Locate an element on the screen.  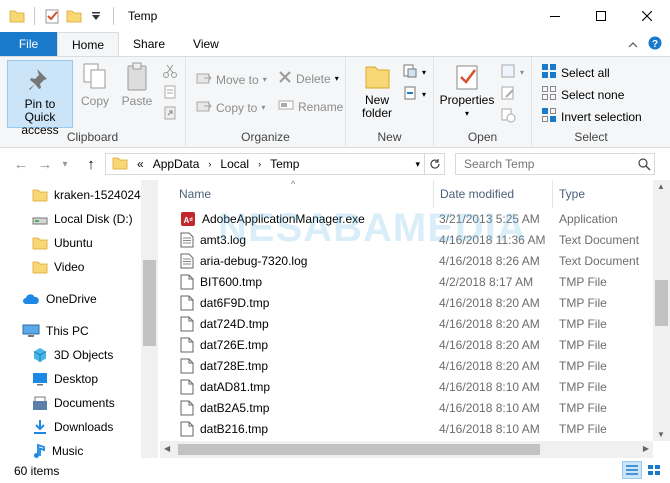
file-row: amt3.log 4/16/2018 11:36 AM Text Document is located at coordinates (406, 239).